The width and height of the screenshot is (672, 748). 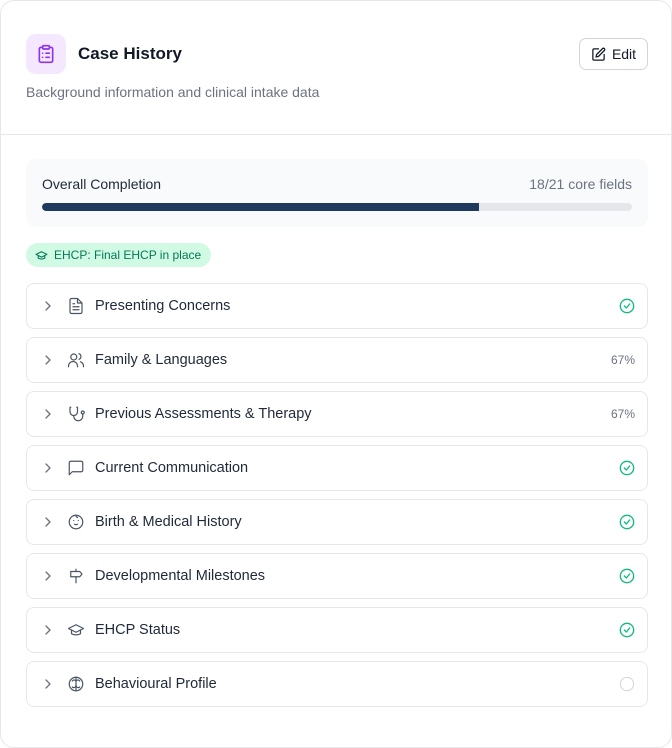 What do you see at coordinates (76, 468) in the screenshot?
I see `message-icon` at bounding box center [76, 468].